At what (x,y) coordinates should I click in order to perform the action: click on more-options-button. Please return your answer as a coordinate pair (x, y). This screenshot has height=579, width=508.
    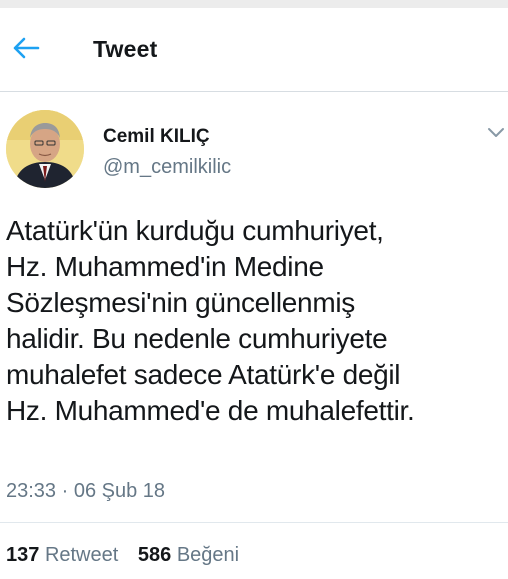
    Looking at the image, I should click on (496, 132).